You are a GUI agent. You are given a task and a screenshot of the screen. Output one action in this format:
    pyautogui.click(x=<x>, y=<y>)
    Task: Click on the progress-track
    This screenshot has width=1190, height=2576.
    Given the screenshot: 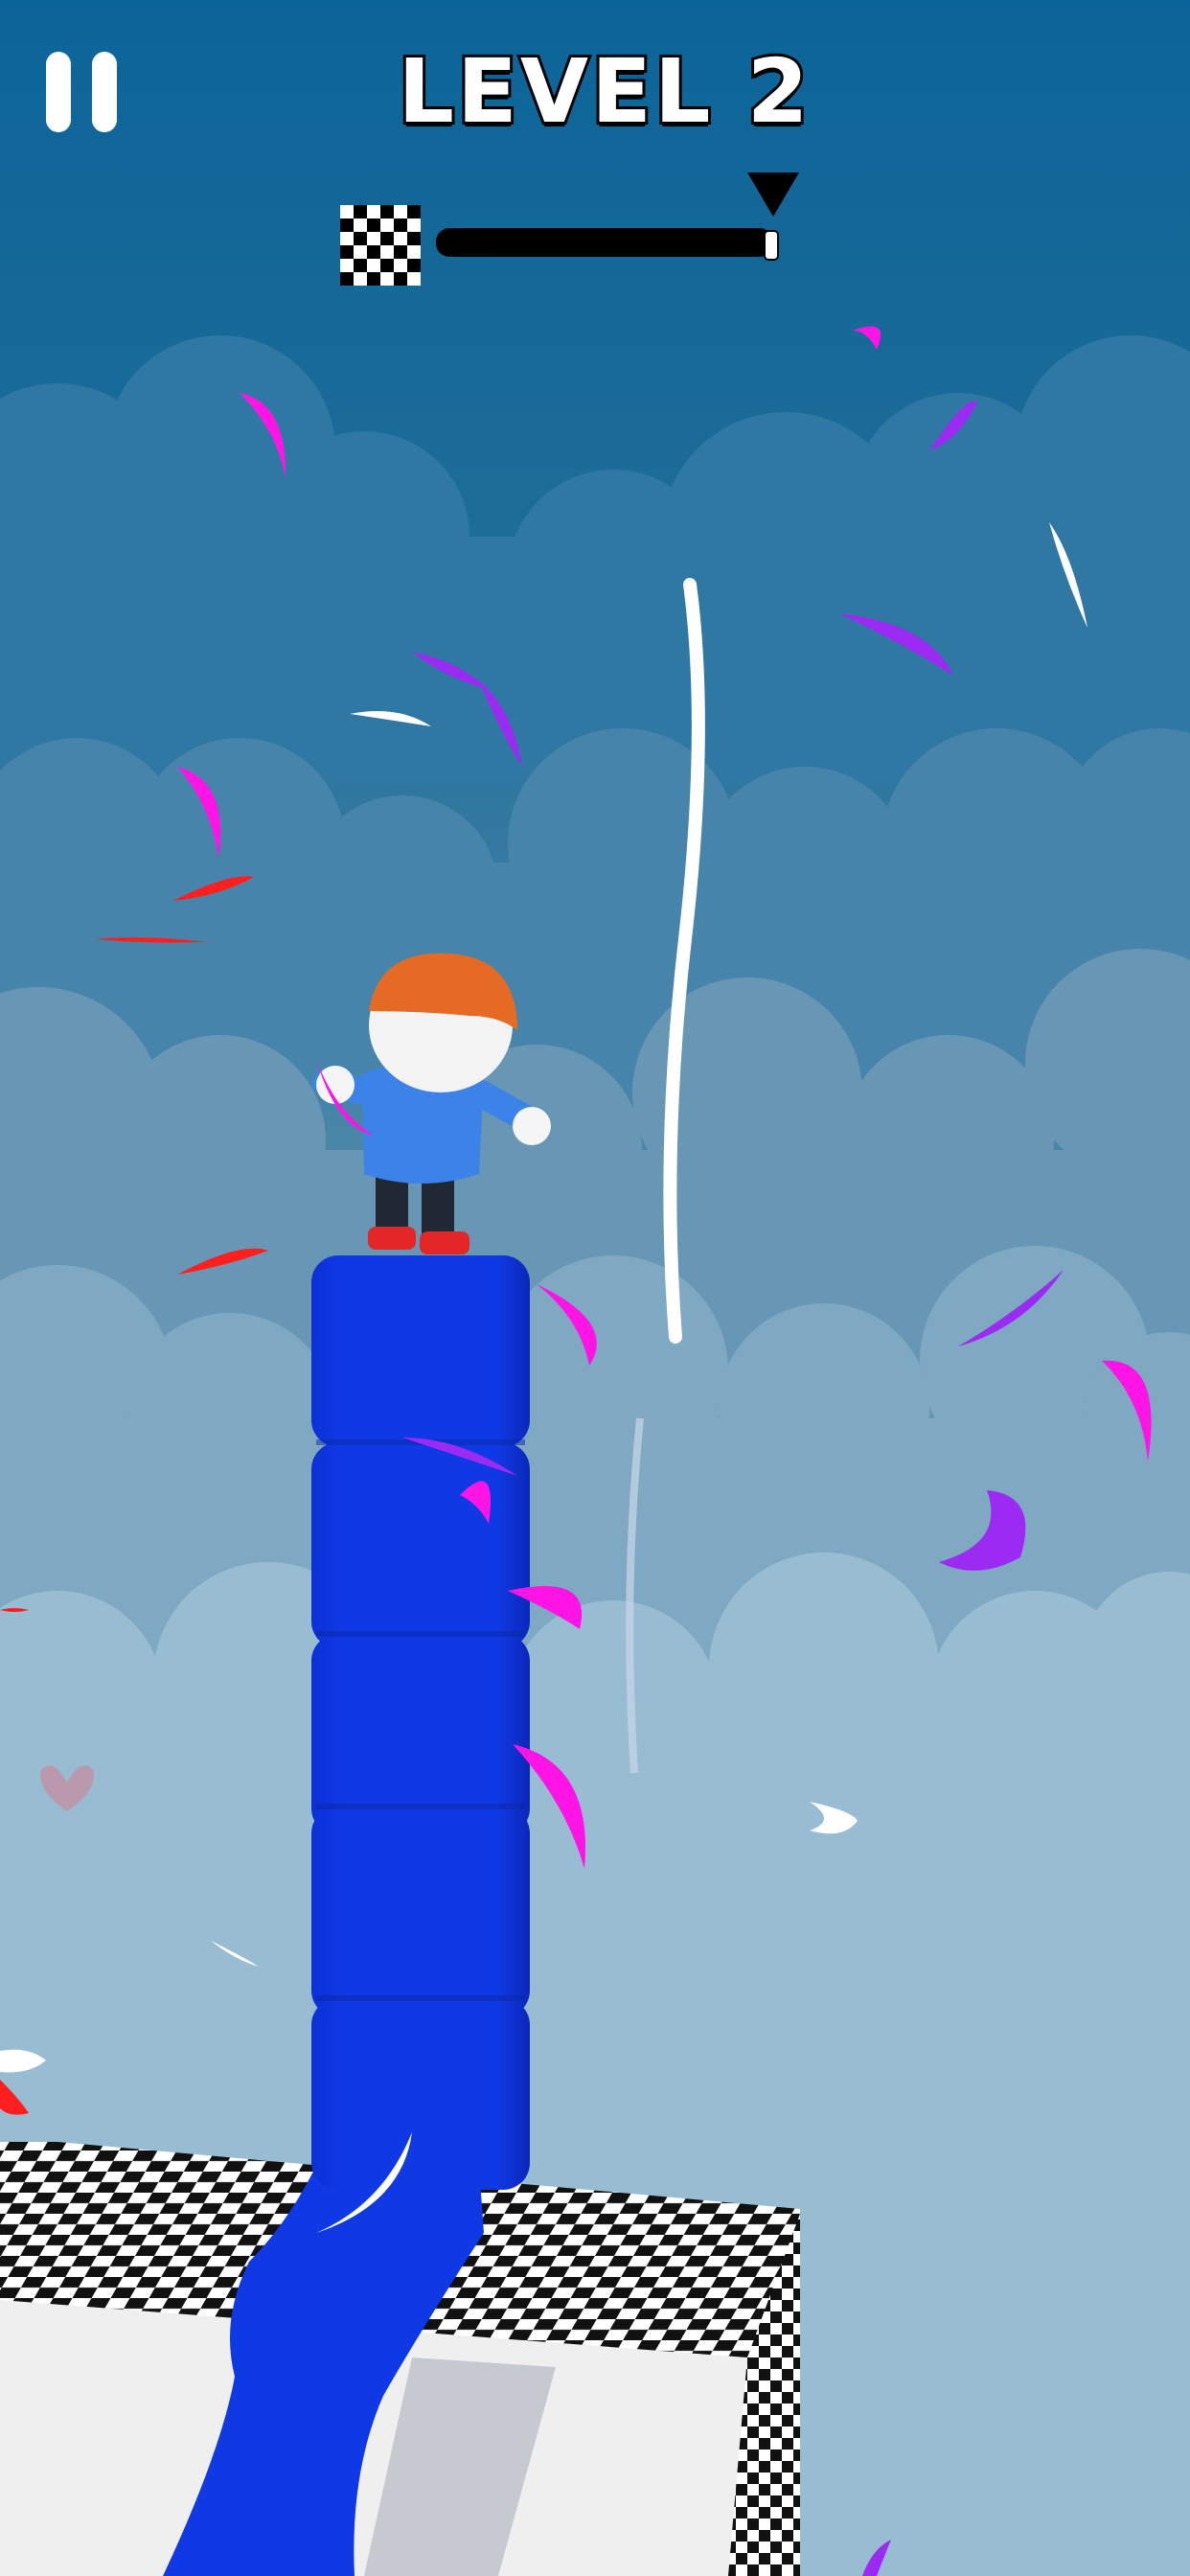 What is the action you would take?
    pyautogui.click(x=605, y=242)
    